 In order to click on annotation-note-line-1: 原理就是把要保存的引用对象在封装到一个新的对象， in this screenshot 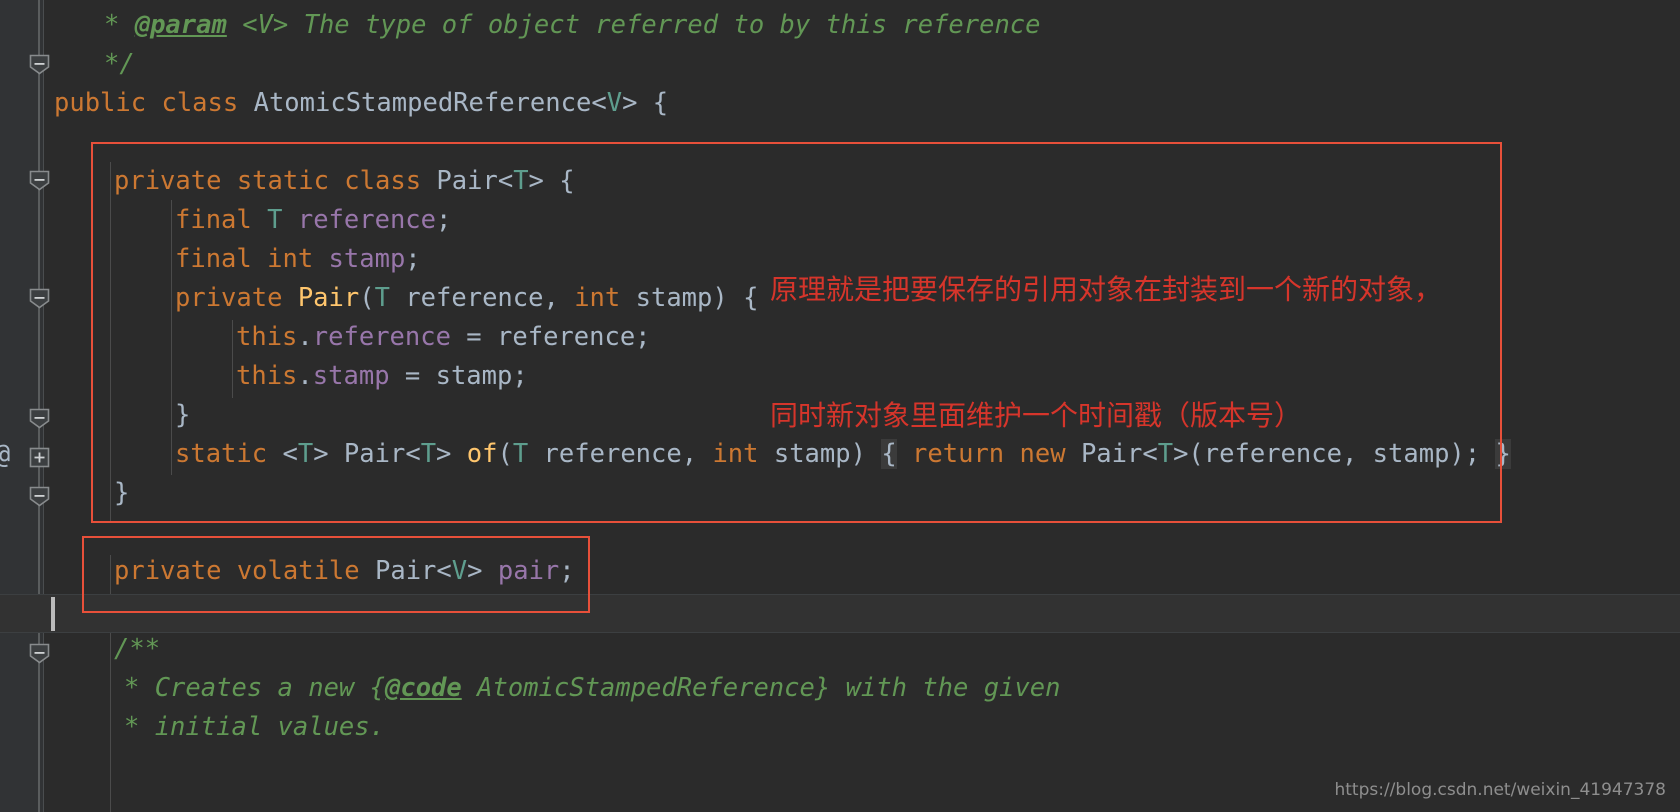, I will do `click(1106, 289)`.